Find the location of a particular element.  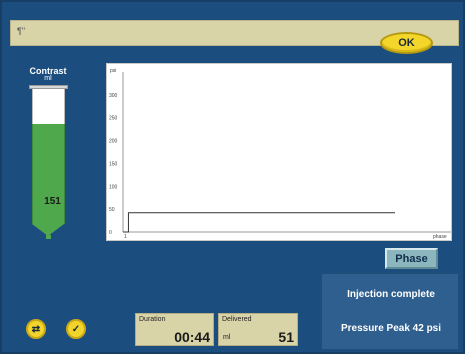

syringe-empty-volume is located at coordinates (48, 106).